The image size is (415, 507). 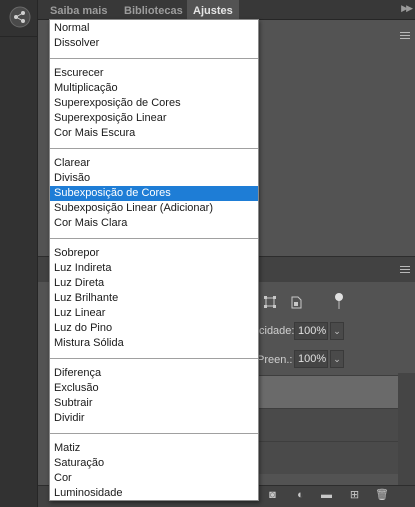 I want to click on blend-mode-item: Subtrair, so click(x=154, y=403).